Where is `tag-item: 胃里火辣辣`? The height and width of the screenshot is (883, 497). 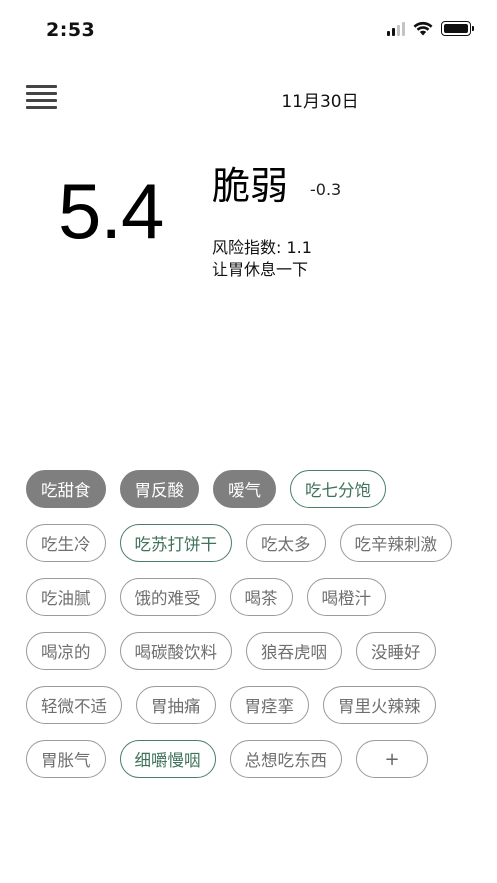 tag-item: 胃里火辣辣 is located at coordinates (379, 705).